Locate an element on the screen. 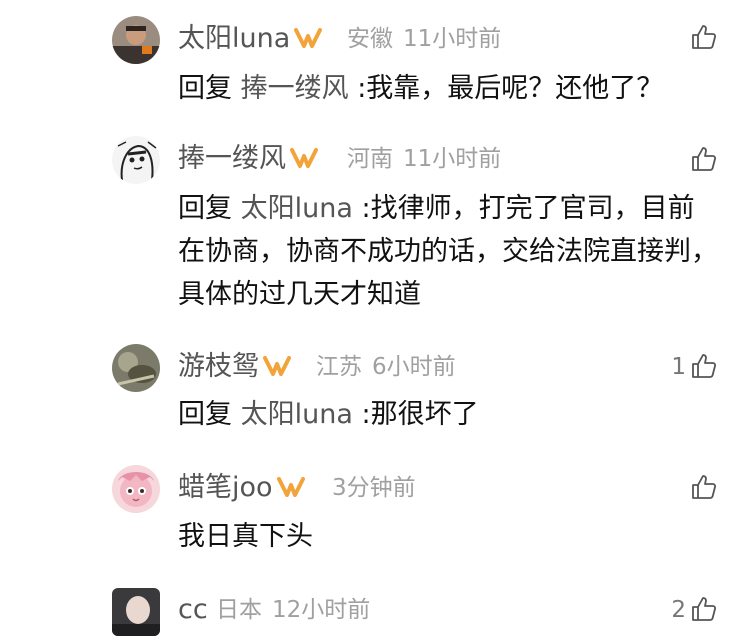 Image resolution: width=750 pixels, height=640 pixels. username-text: cc is located at coordinates (193, 609).